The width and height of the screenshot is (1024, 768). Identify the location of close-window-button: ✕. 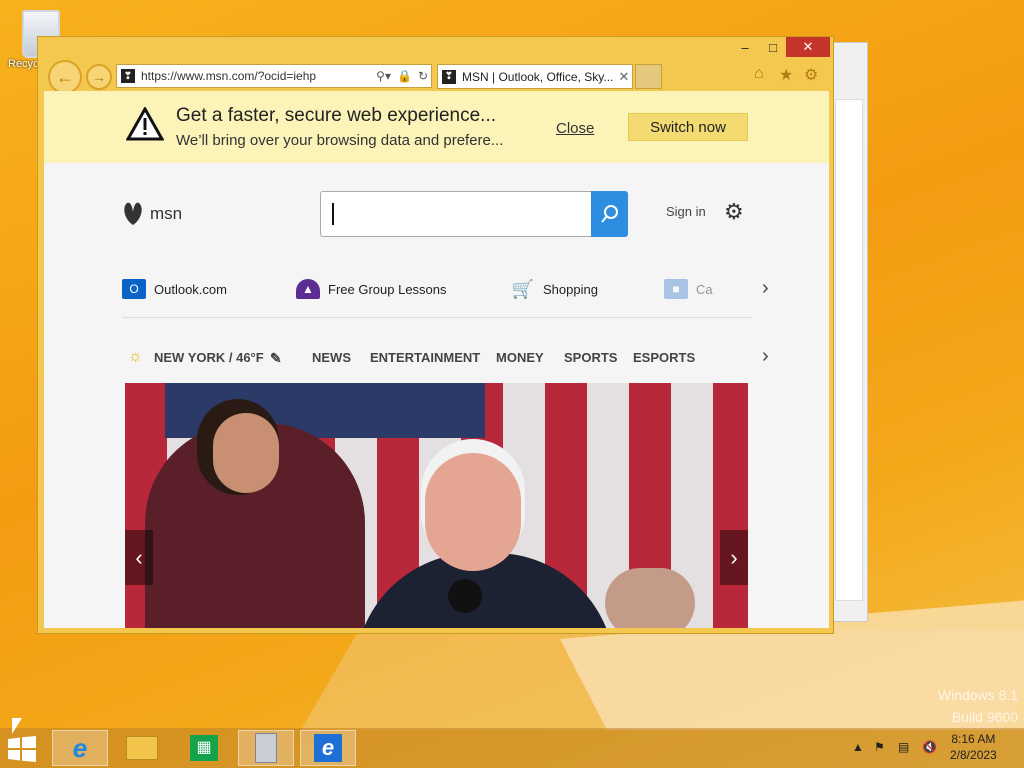
(808, 47).